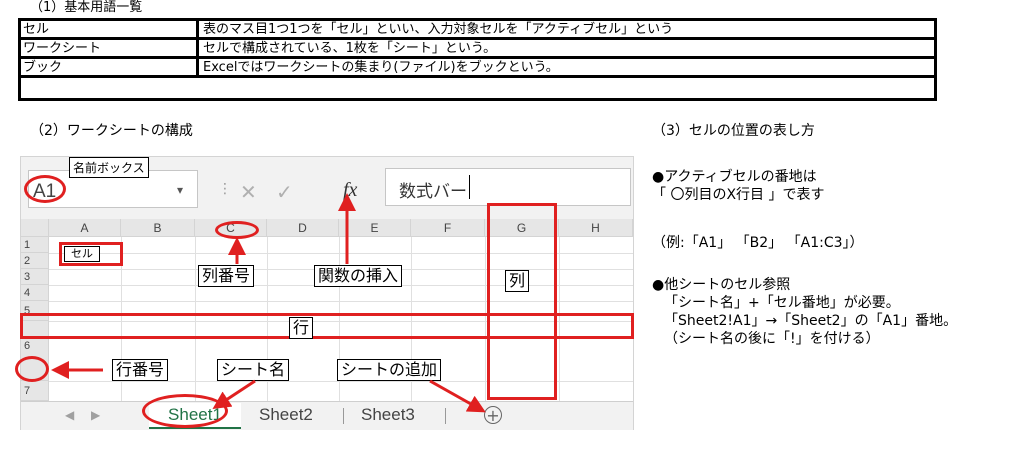 Image resolution: width=1009 pixels, height=451 pixels. I want to click on active-cell-heading: ●アクティブセルの番地は, so click(734, 177).